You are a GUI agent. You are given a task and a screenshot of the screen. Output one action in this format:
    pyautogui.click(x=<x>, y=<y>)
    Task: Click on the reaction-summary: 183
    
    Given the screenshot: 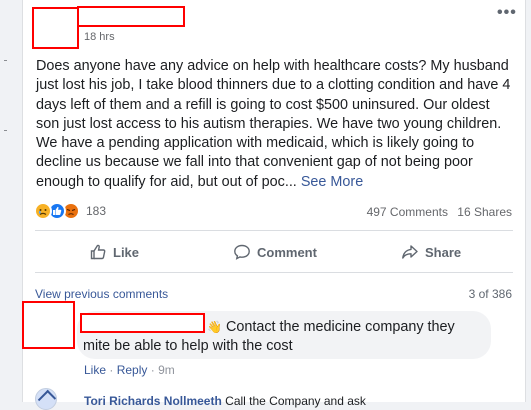 What is the action you would take?
    pyautogui.click(x=70, y=211)
    